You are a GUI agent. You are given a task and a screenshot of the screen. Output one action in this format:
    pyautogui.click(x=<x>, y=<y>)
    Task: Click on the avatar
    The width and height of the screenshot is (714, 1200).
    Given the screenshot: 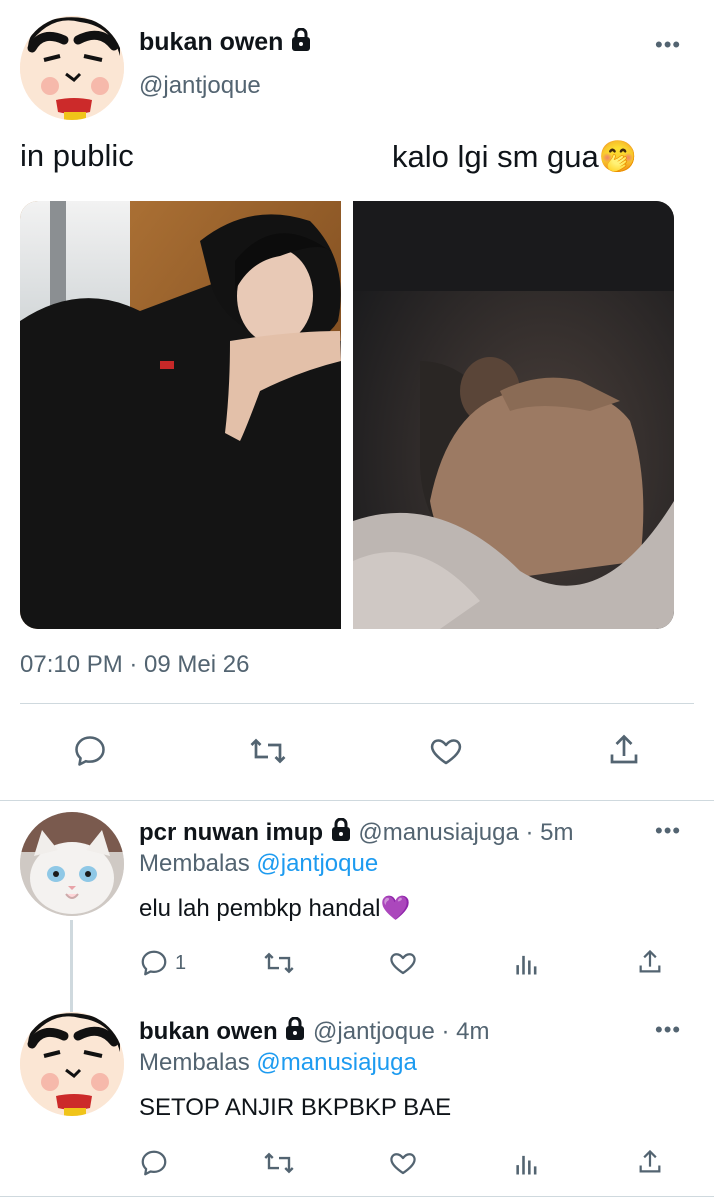 What is the action you would take?
    pyautogui.click(x=72, y=68)
    